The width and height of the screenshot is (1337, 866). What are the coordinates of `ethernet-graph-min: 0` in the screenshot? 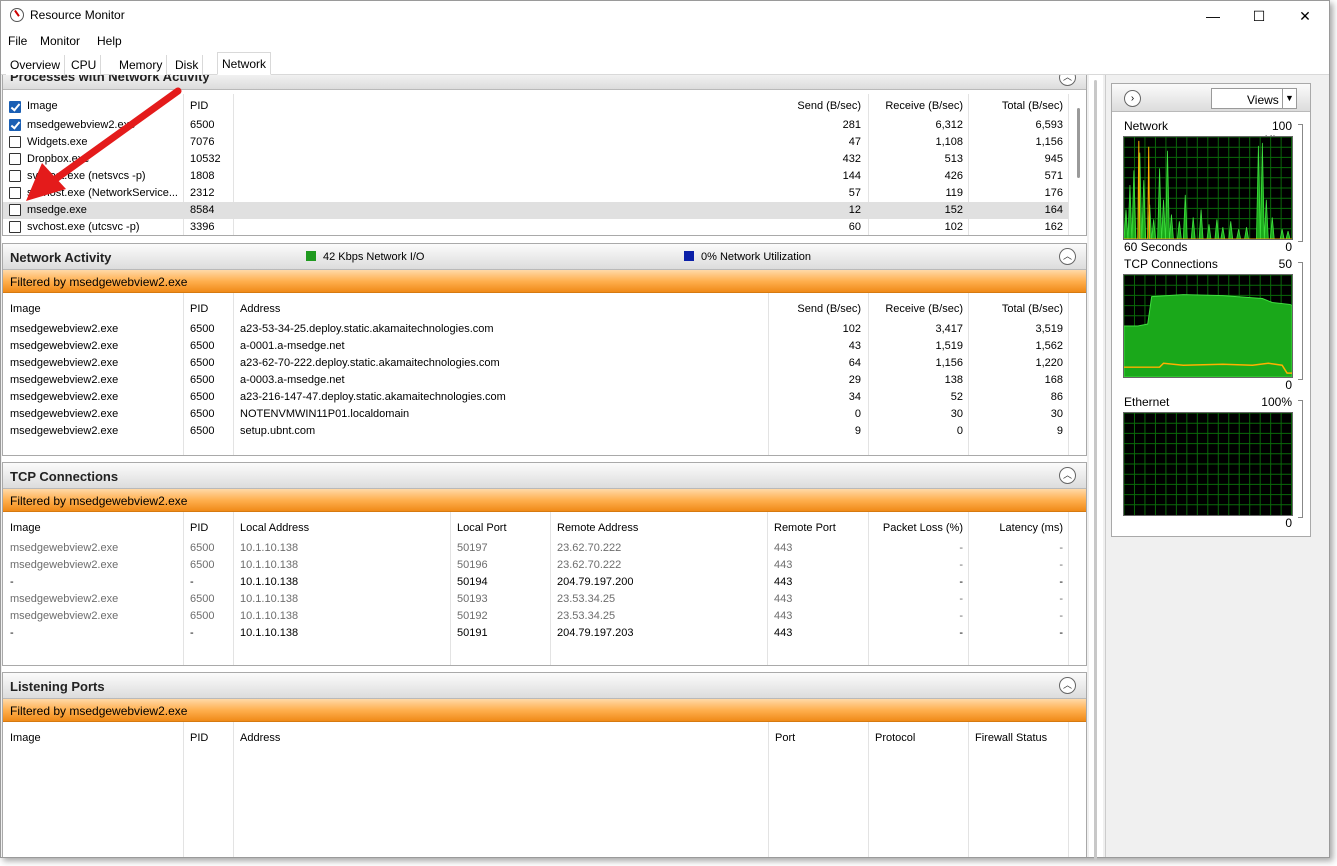 It's located at (1288, 523).